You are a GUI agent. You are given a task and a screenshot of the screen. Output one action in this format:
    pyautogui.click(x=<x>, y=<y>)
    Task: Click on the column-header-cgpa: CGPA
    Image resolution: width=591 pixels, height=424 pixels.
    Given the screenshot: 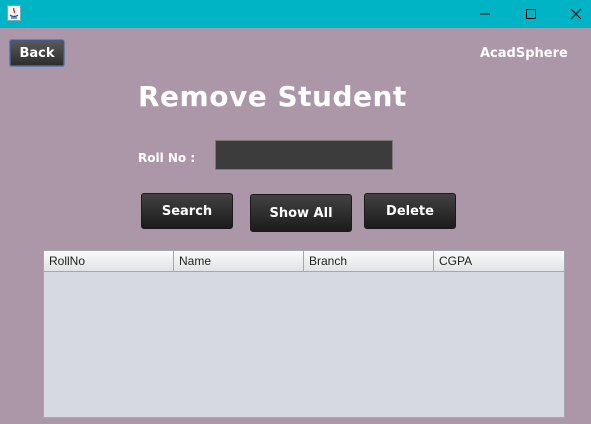 What is the action you would take?
    pyautogui.click(x=499, y=261)
    